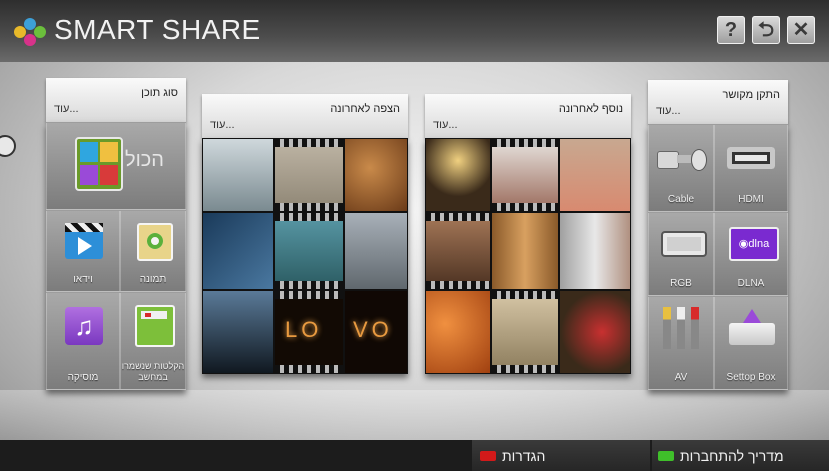  Describe the element at coordinates (682, 160) in the screenshot. I see `cable-icon` at that location.